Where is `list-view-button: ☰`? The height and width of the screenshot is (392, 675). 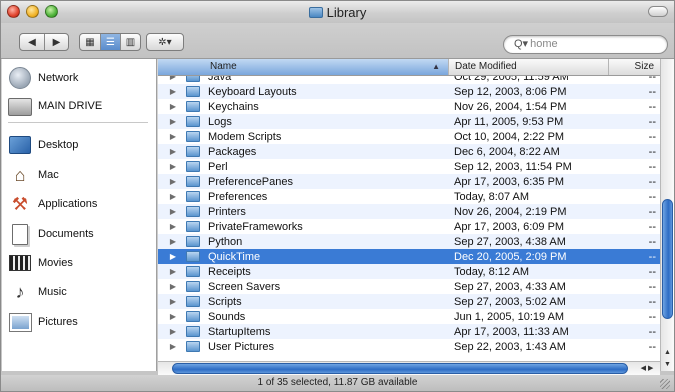 list-view-button: ☰ is located at coordinates (109, 42).